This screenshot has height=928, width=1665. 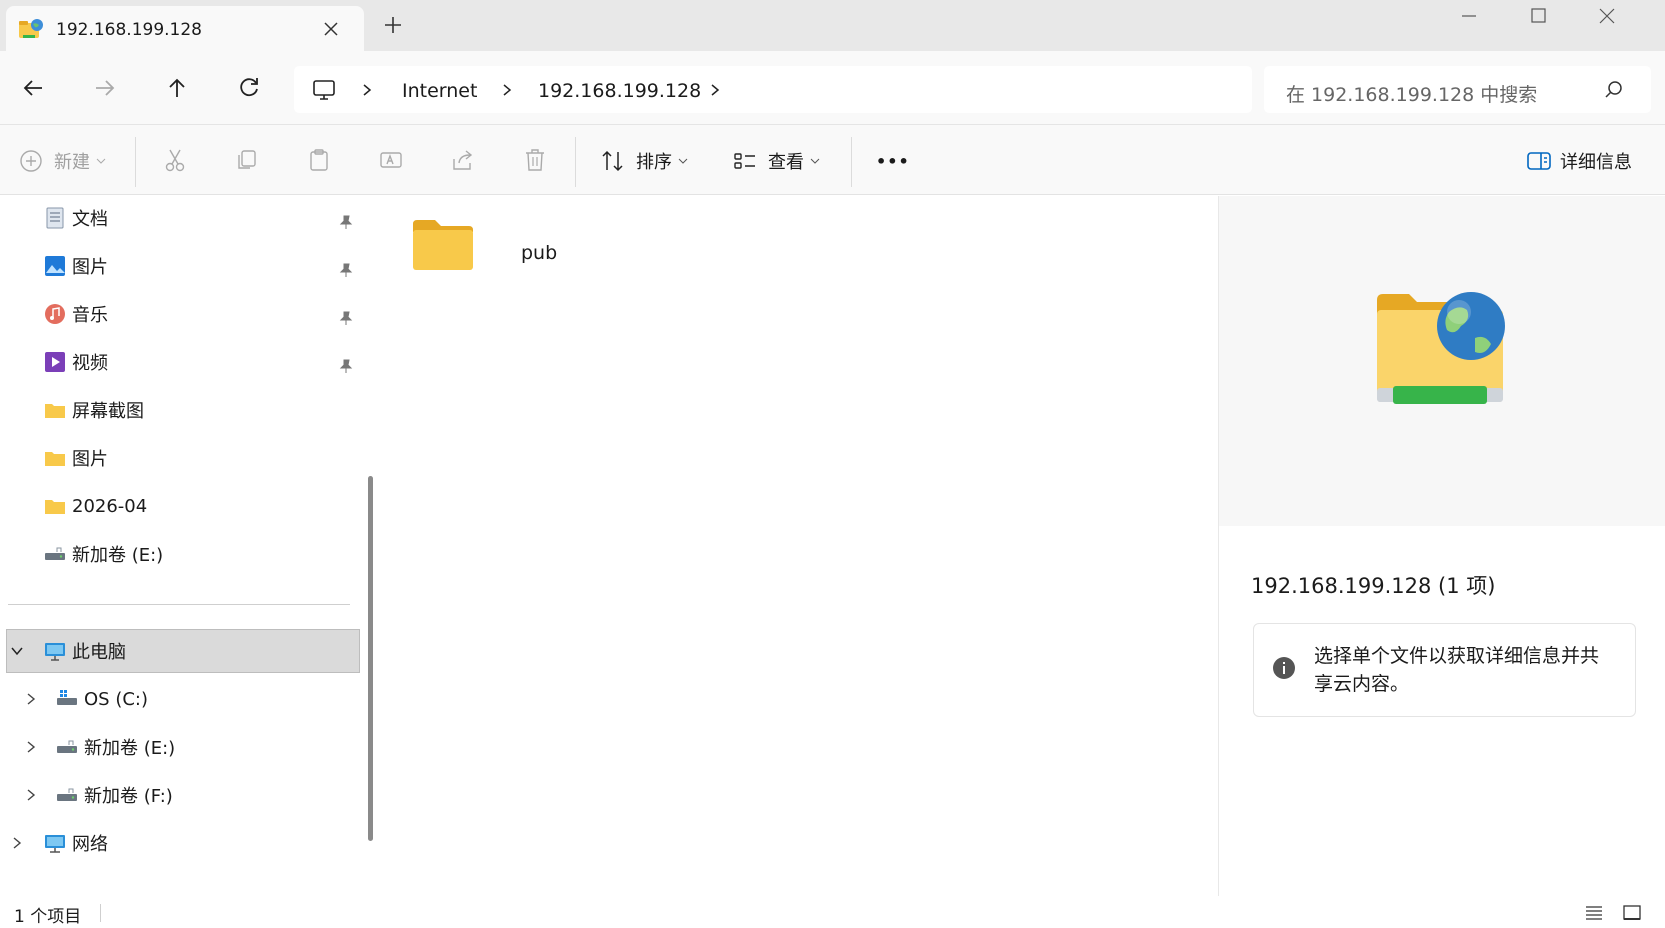 I want to click on details-pane-button: 详细信息, so click(x=1579, y=161).